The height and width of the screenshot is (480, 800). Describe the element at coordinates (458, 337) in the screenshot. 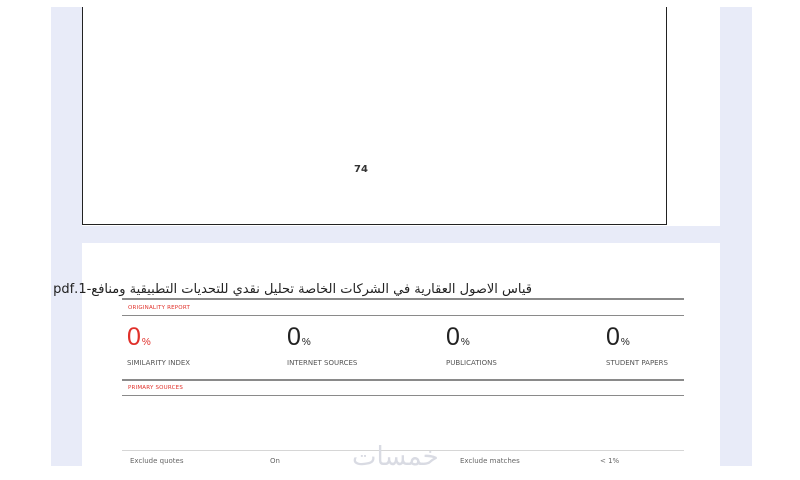

I see `publications-value: 0%` at that location.